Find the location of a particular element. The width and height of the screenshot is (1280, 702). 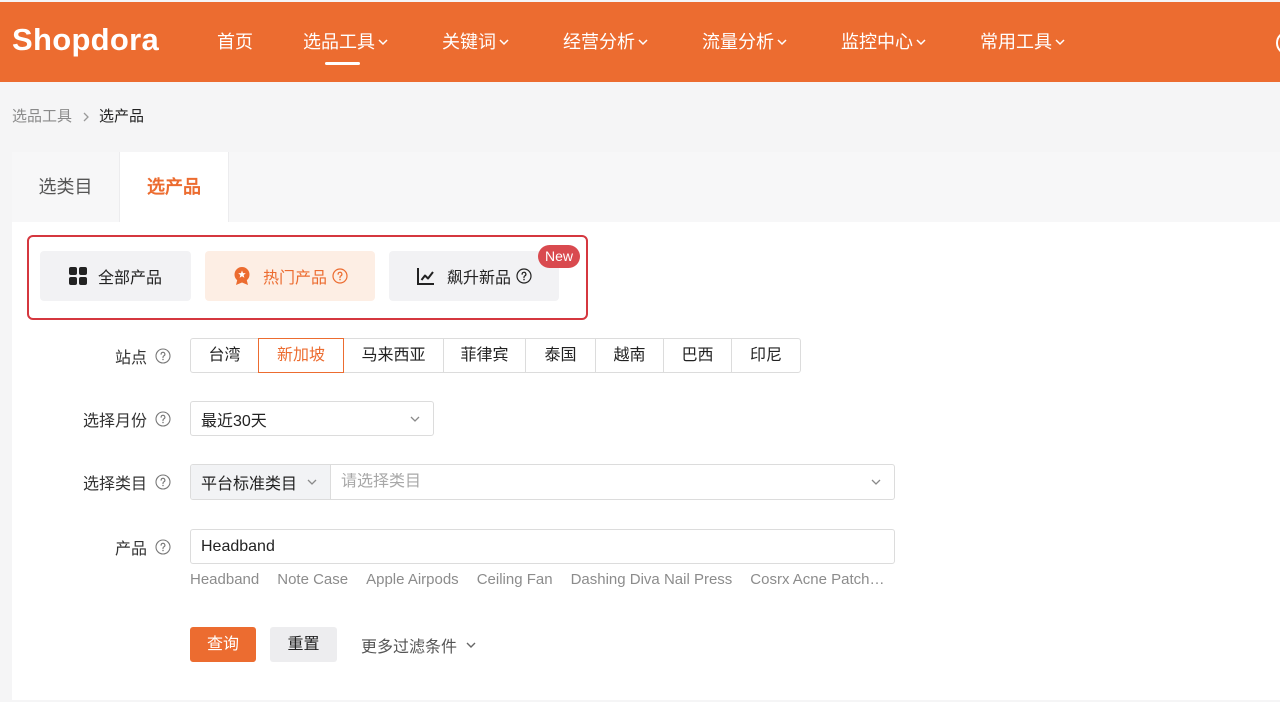

top-navbar: Shopdora 首页 选品工具 关键词 经营分析 流量分析 监控中心 常用工具 is located at coordinates (640, 42).